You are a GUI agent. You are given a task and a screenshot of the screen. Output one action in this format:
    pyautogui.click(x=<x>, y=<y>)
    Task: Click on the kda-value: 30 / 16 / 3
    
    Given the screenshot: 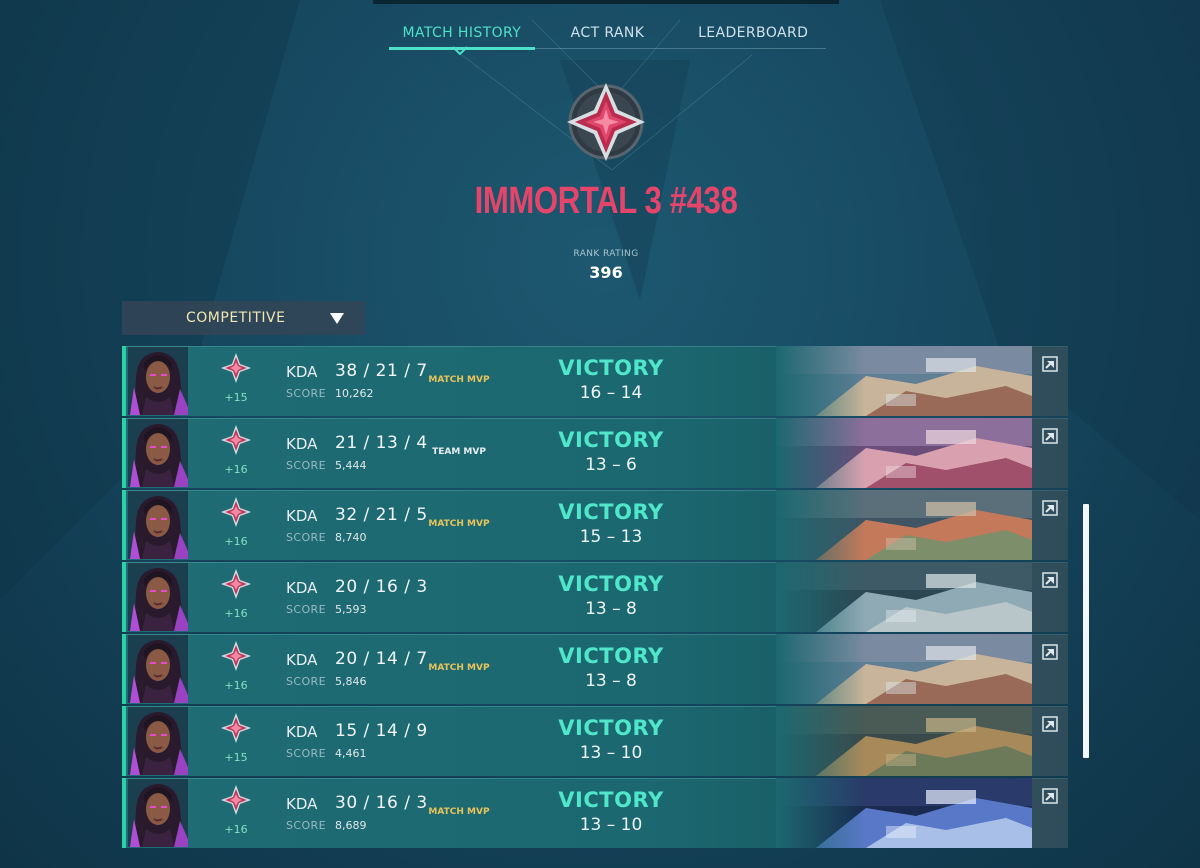 What is the action you would take?
    pyautogui.click(x=381, y=803)
    